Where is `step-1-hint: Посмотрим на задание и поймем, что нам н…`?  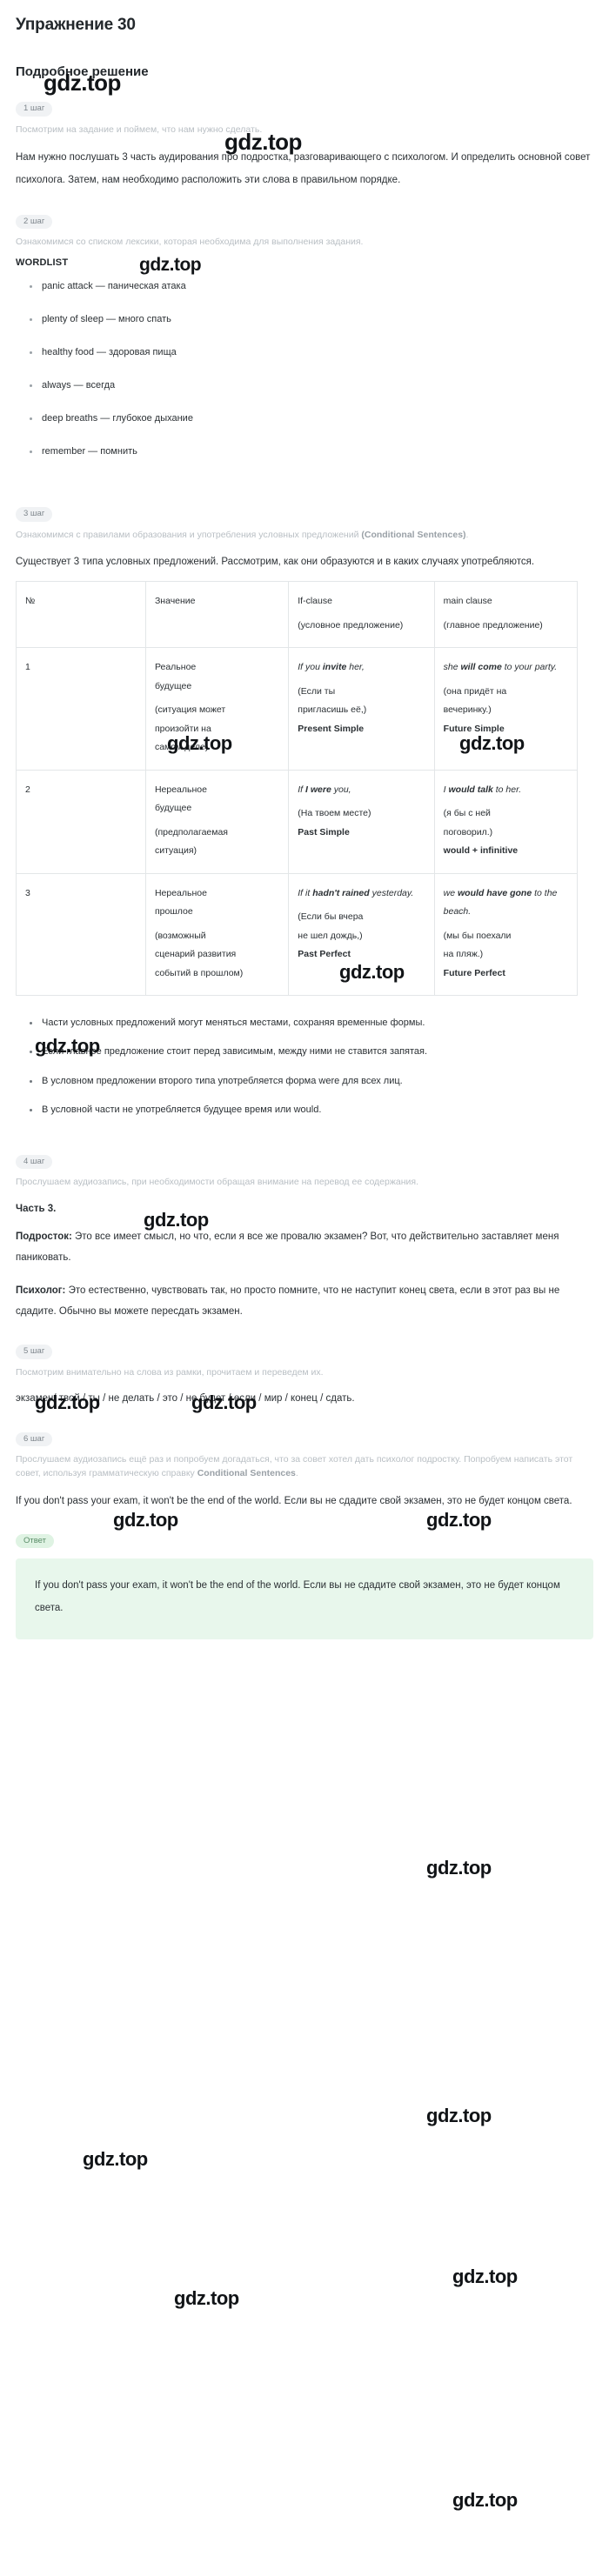
step-1-hint: Посмотрим на задание и поймем, что нам н… is located at coordinates (139, 129).